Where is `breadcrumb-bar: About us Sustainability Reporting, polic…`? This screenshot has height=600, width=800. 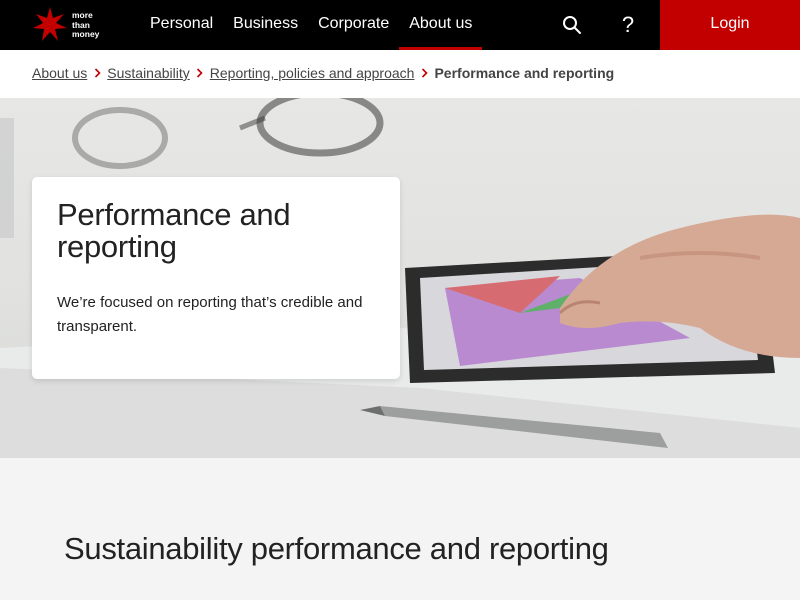 breadcrumb-bar: About us Sustainability Reporting, polic… is located at coordinates (400, 74).